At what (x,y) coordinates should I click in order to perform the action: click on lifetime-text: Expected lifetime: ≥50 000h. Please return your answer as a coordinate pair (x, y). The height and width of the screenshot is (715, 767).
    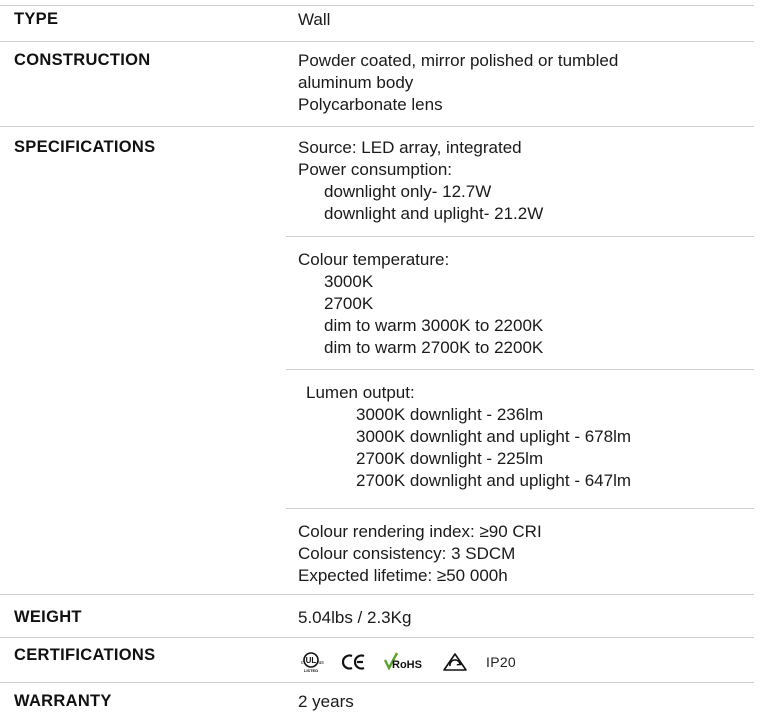
    Looking at the image, I should click on (403, 575).